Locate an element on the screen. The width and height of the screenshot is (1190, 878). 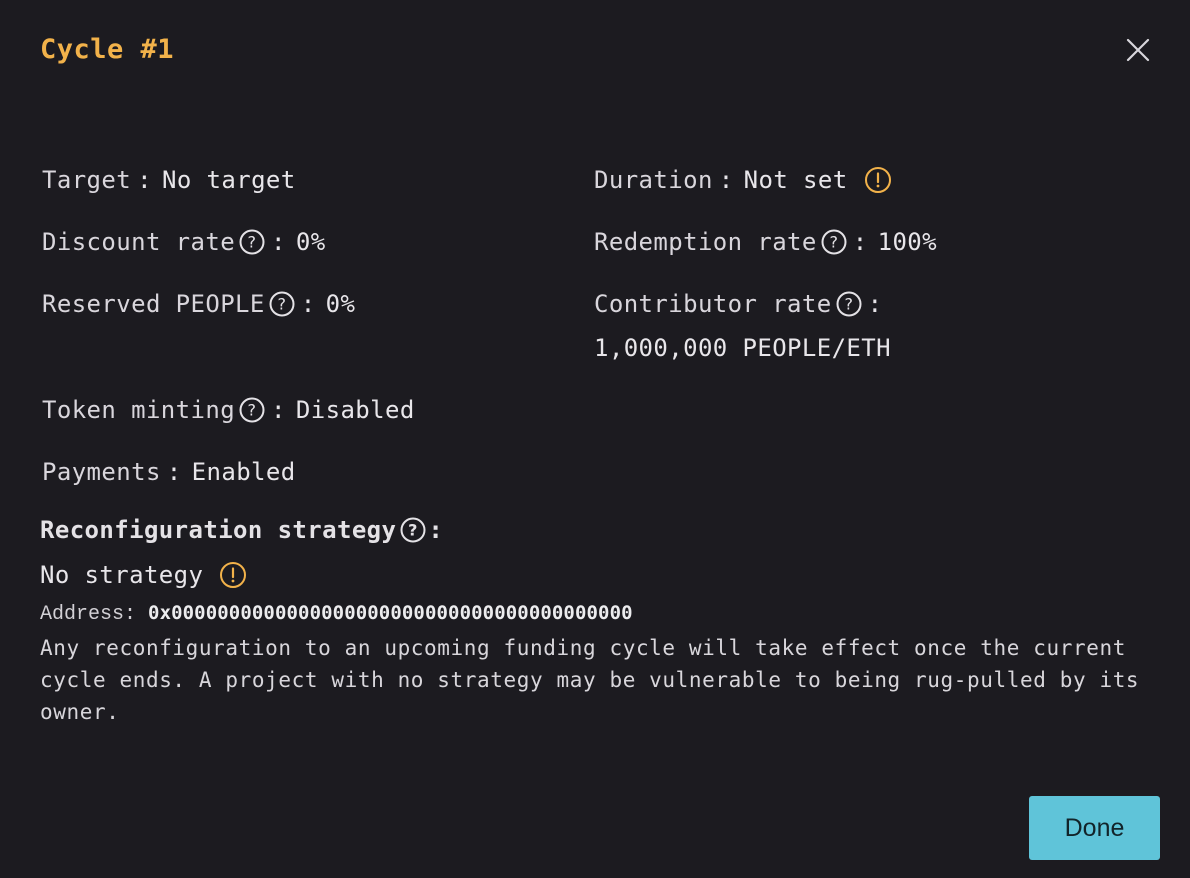
redemption-rate-row: Redemption rate ? : 100% is located at coordinates (766, 242).